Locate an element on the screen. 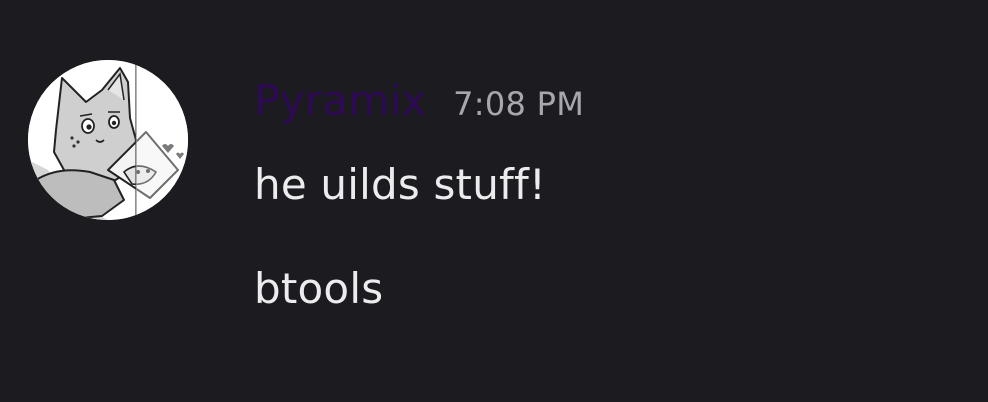 The image size is (988, 402). message-text-line: btools is located at coordinates (319, 288).